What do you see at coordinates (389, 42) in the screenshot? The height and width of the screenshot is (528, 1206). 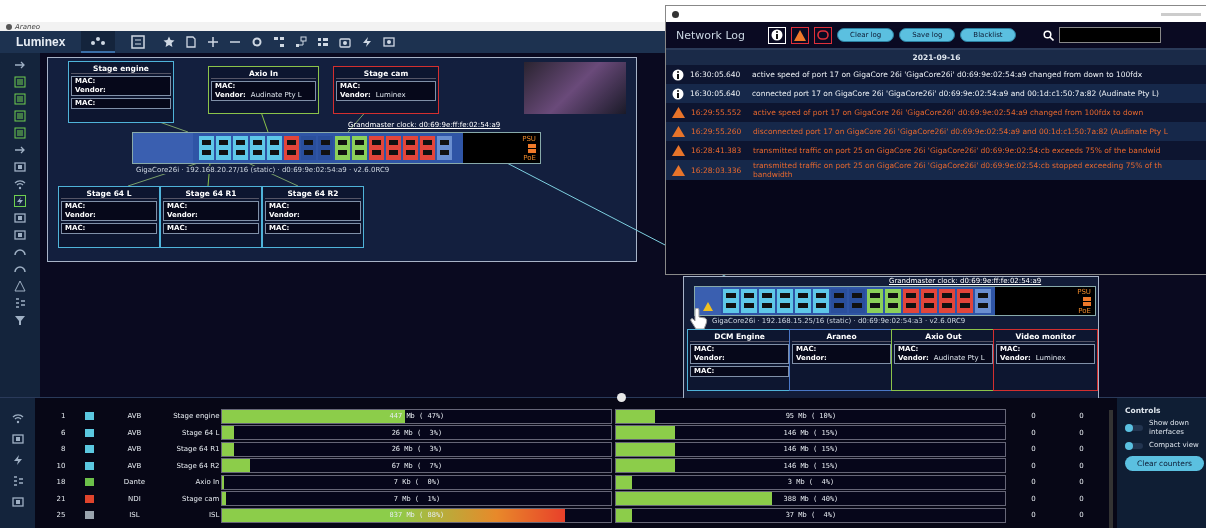 I see `screen-icon` at bounding box center [389, 42].